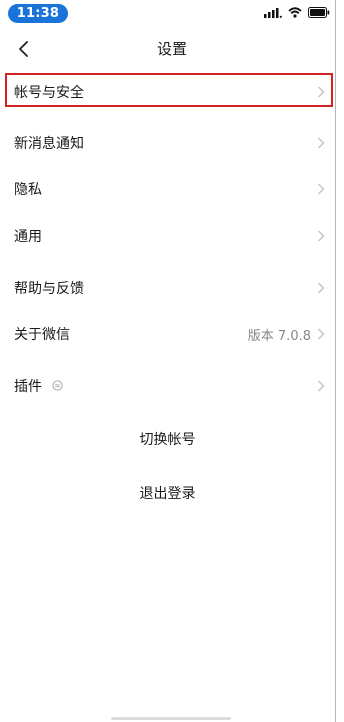 The width and height of the screenshot is (344, 722). Describe the element at coordinates (167, 334) in the screenshot. I see `row-about-wechat: 关于微信 版本 7.0.8` at that location.